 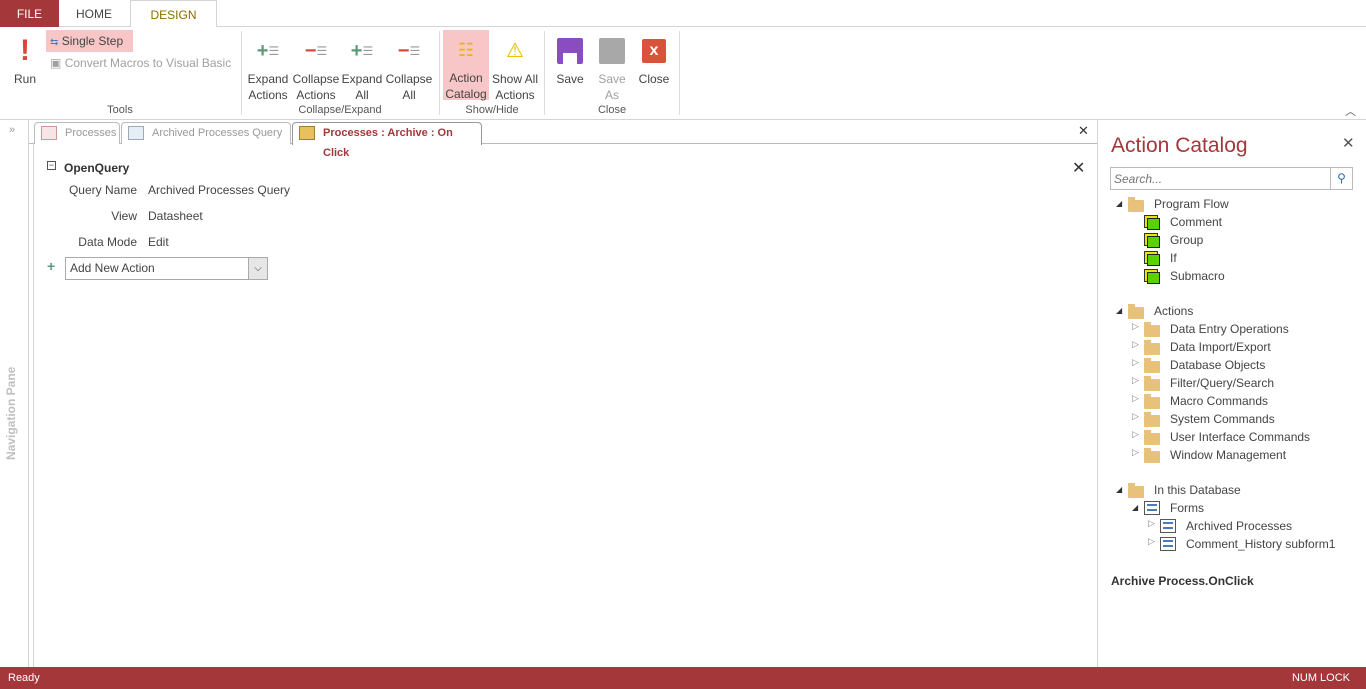 What do you see at coordinates (387, 140) in the screenshot?
I see `doc-tab-macro: Processes : Archive : On Click` at bounding box center [387, 140].